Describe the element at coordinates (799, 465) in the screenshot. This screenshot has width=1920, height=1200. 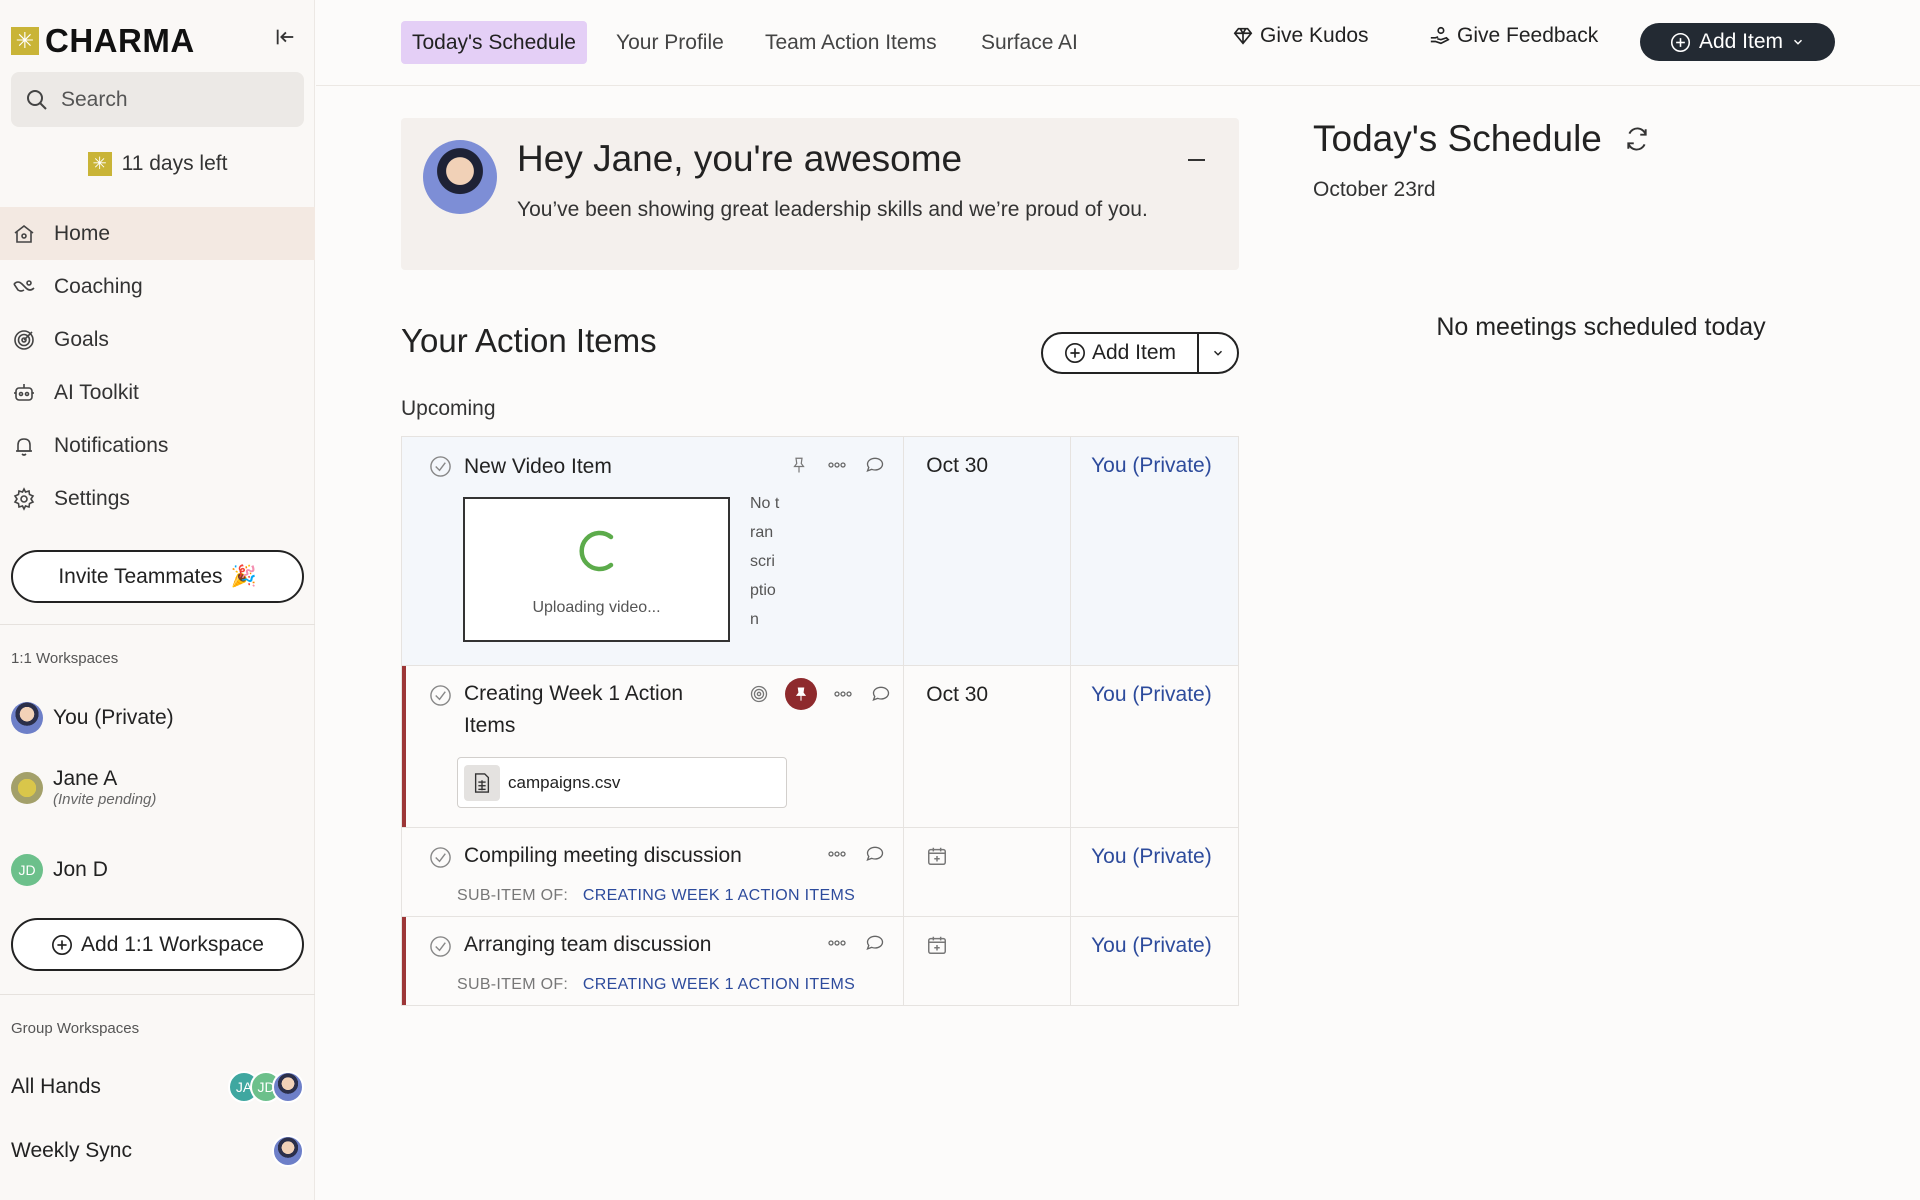
I see `pin-button` at that location.